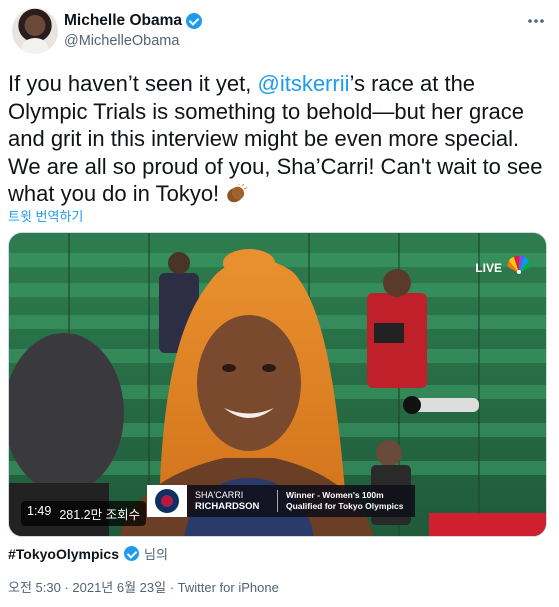  What do you see at coordinates (35, 31) in the screenshot?
I see `avatar` at bounding box center [35, 31].